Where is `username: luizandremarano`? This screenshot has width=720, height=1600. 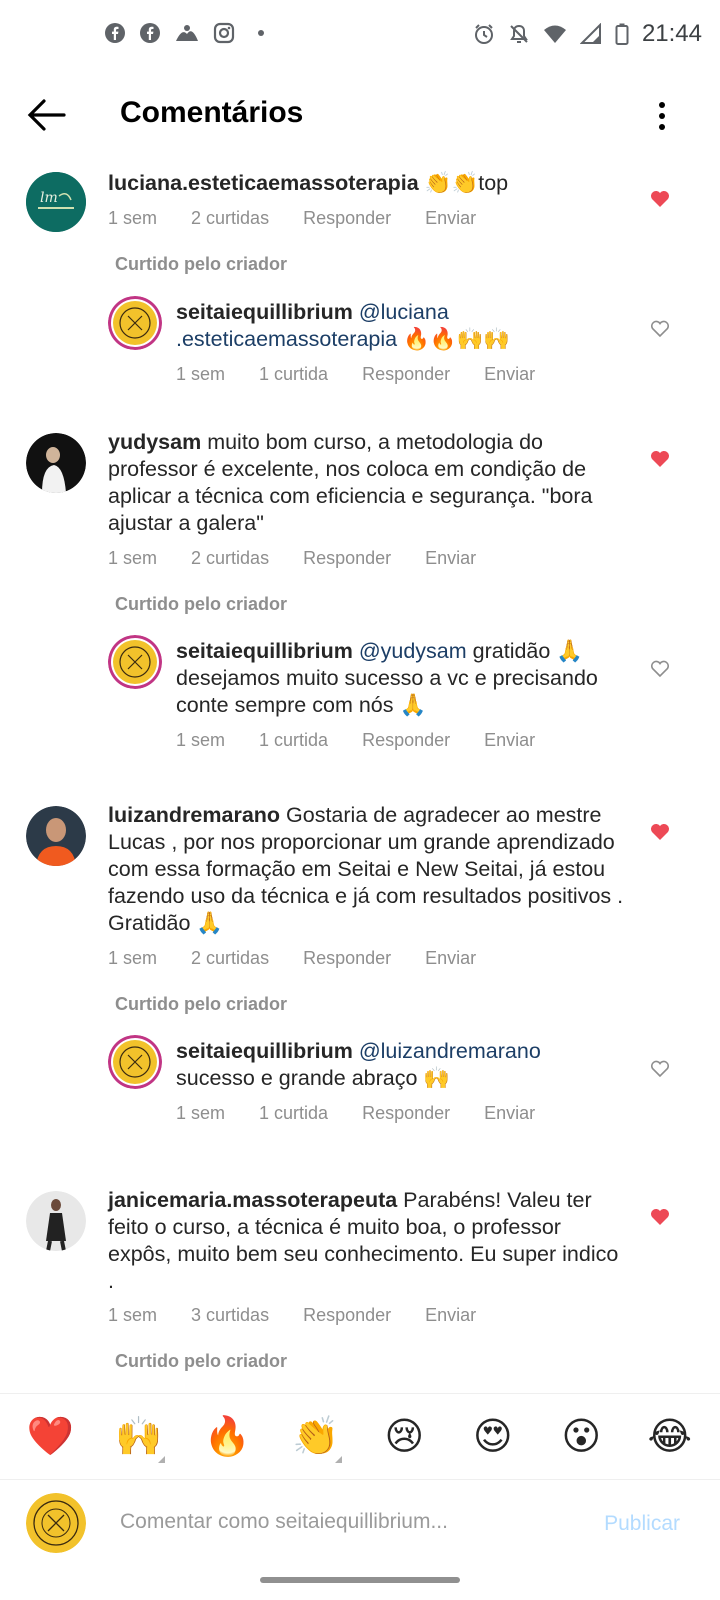 username: luizandremarano is located at coordinates (194, 815).